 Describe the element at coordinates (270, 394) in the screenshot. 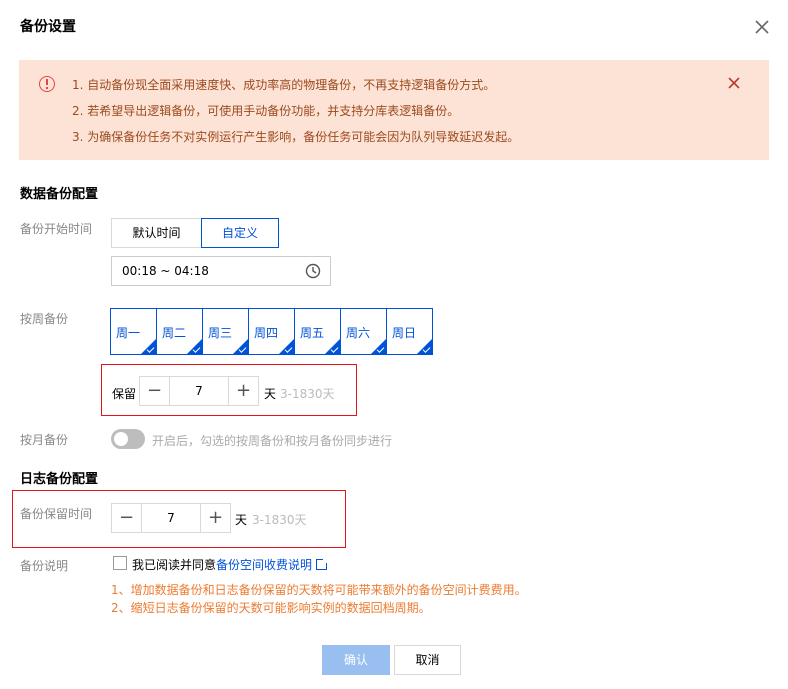

I see `retain-unit: 天` at that location.